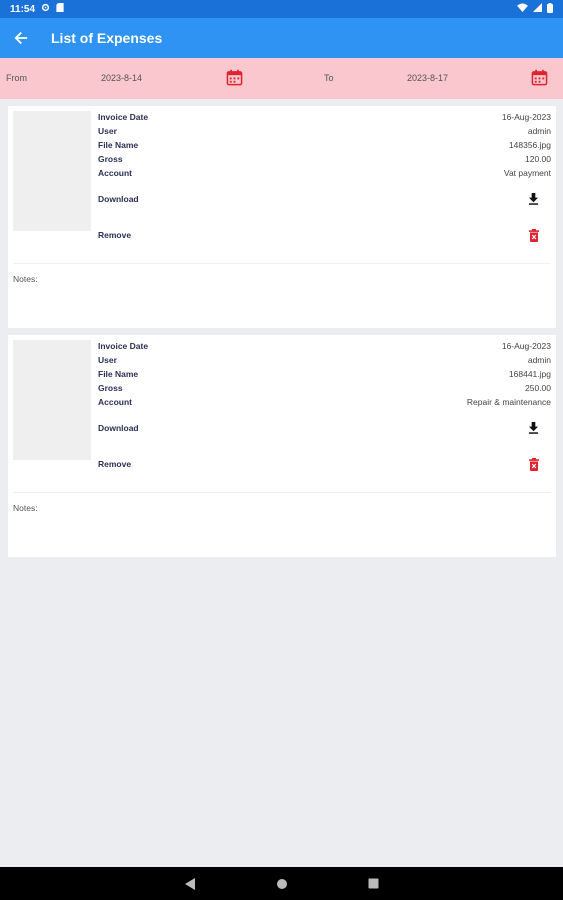 This screenshot has width=563, height=900. Describe the element at coordinates (107, 38) in the screenshot. I see `page-title: List of Expenses` at that location.